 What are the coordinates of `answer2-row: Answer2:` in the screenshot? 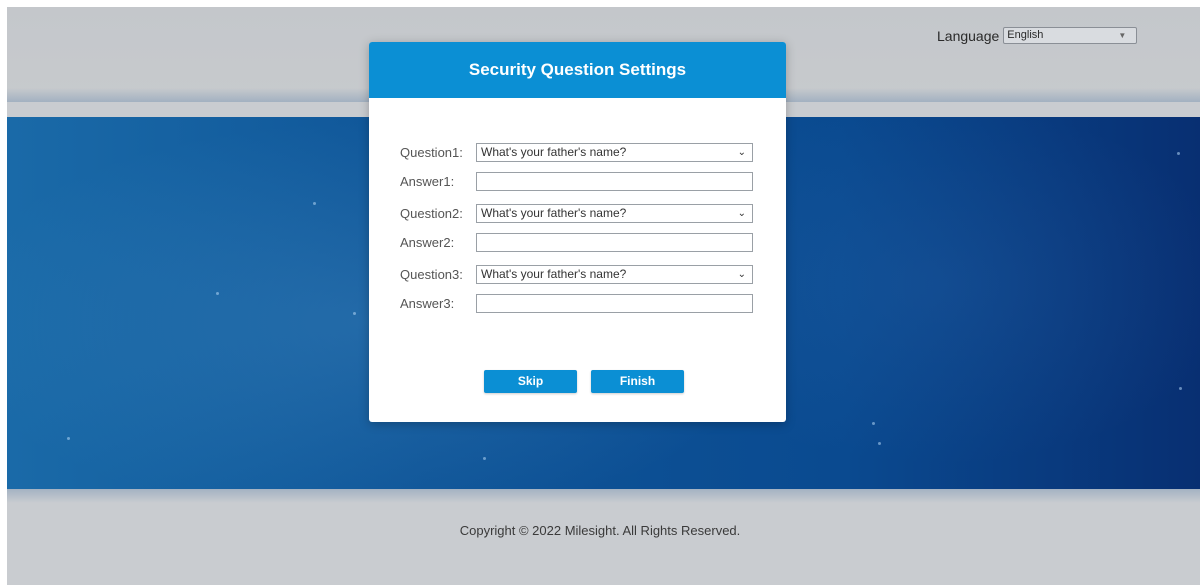 It's located at (576, 242).